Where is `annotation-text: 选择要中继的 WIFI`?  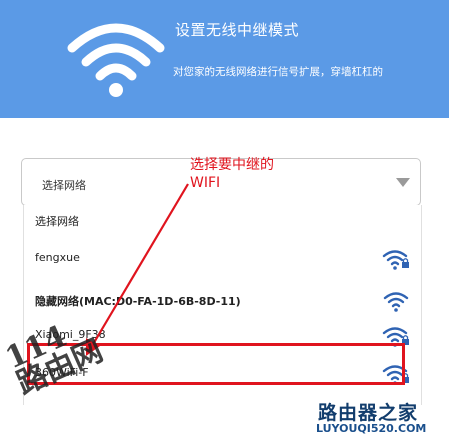 annotation-text: 选择要中继的 WIFI is located at coordinates (232, 174).